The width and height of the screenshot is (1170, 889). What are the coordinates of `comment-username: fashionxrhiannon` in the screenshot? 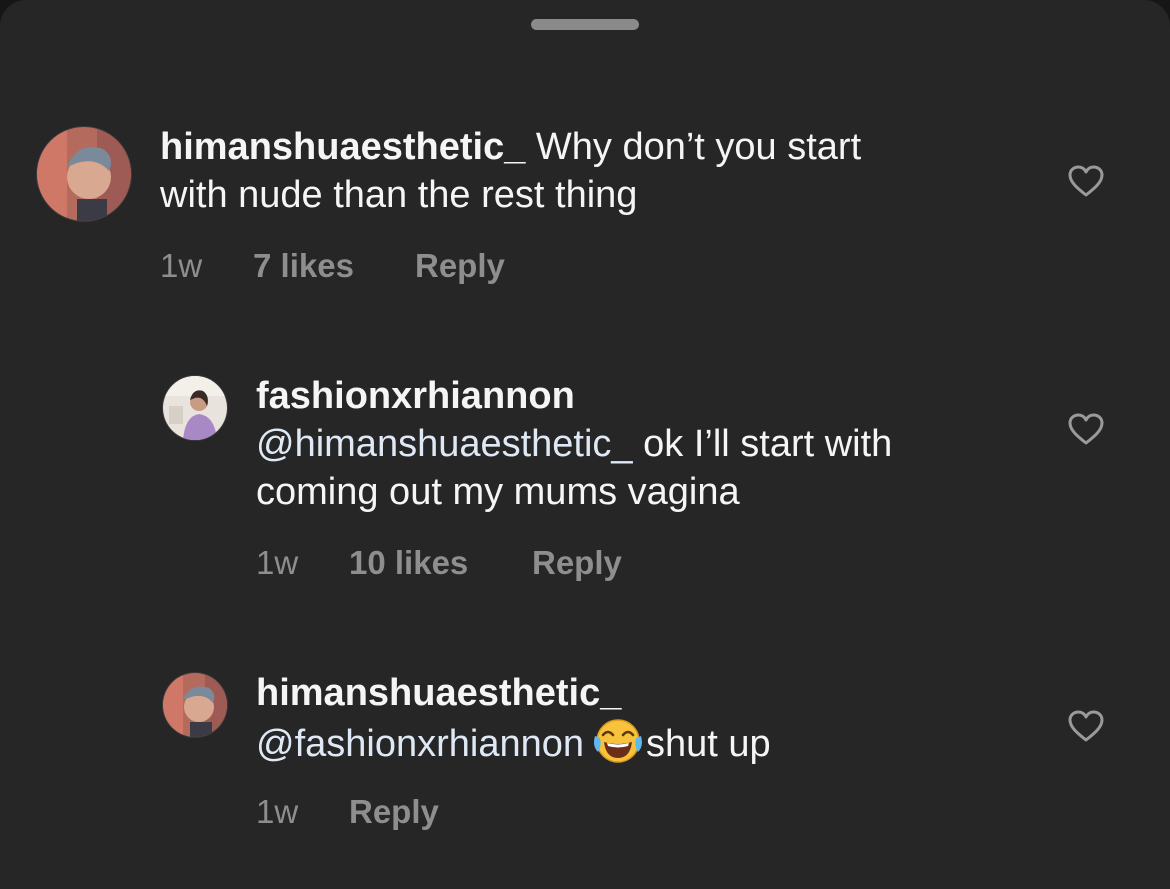 It's located at (415, 396).